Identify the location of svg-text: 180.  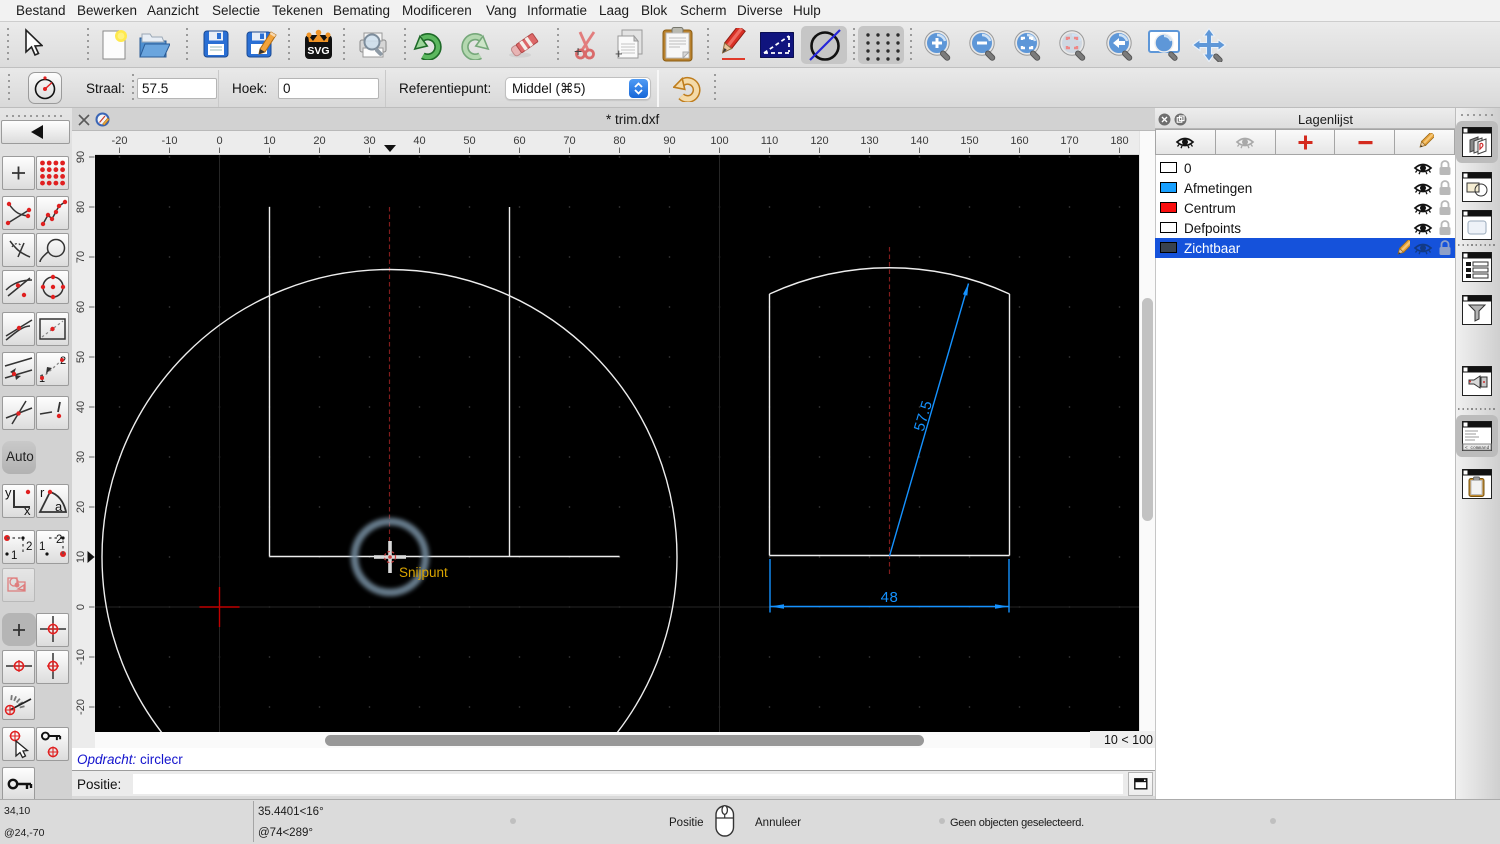
(1119, 141).